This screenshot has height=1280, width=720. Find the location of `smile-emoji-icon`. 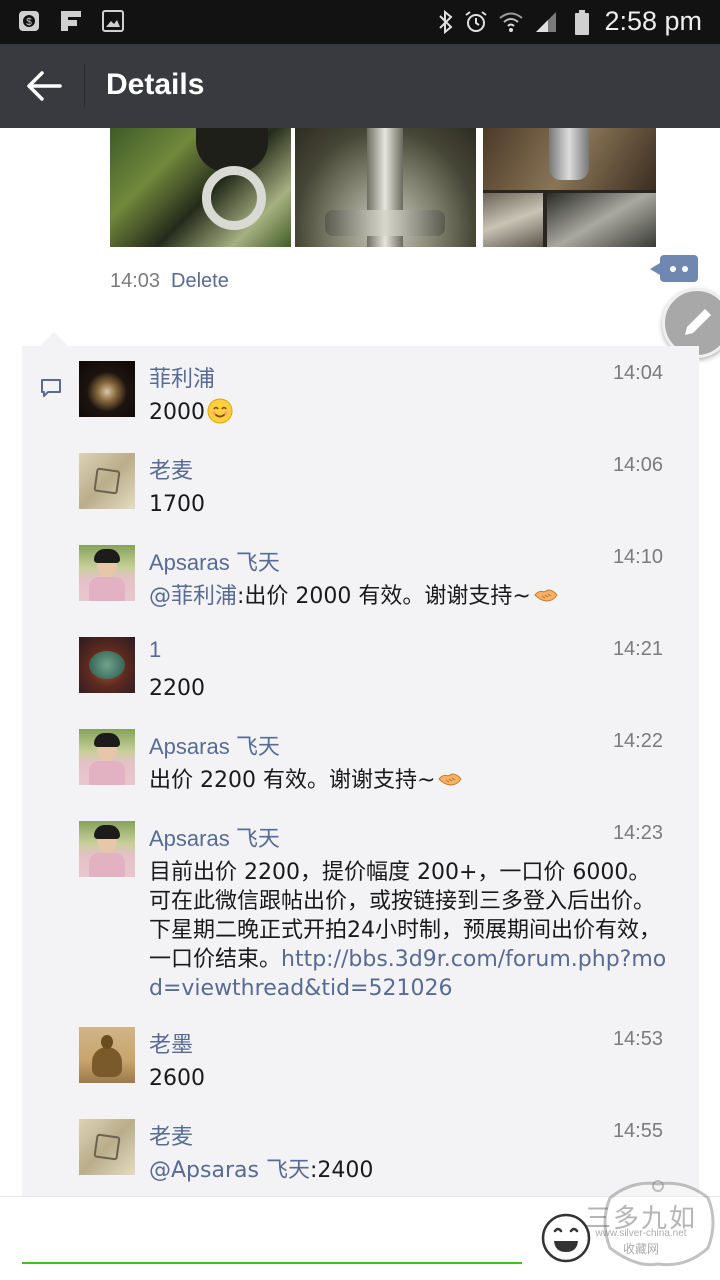

smile-emoji-icon is located at coordinates (220, 411).